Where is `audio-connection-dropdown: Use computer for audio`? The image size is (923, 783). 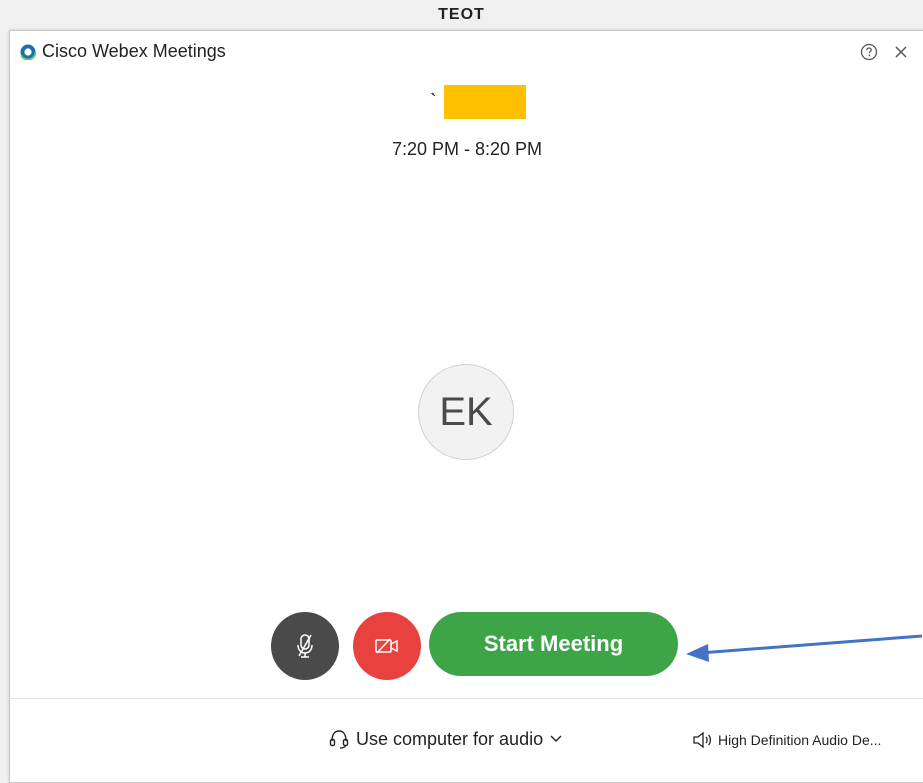 audio-connection-dropdown: Use computer for audio is located at coordinates (445, 739).